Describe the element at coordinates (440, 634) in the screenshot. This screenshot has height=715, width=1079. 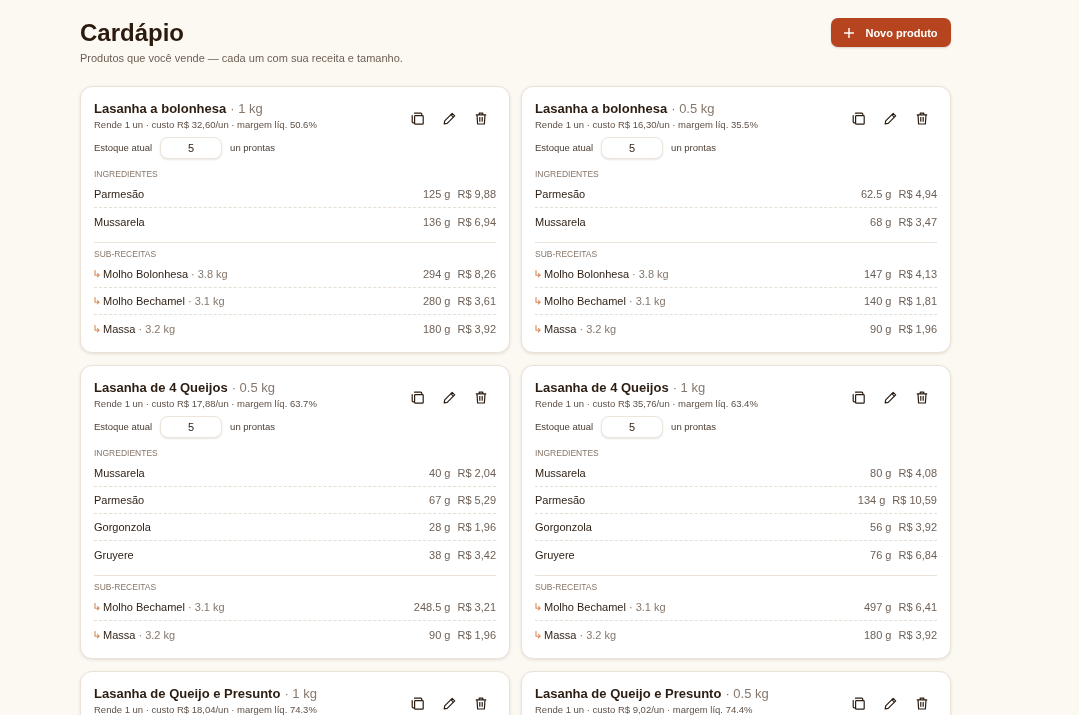
I see `subrecipe-quantity: 90 g` at that location.